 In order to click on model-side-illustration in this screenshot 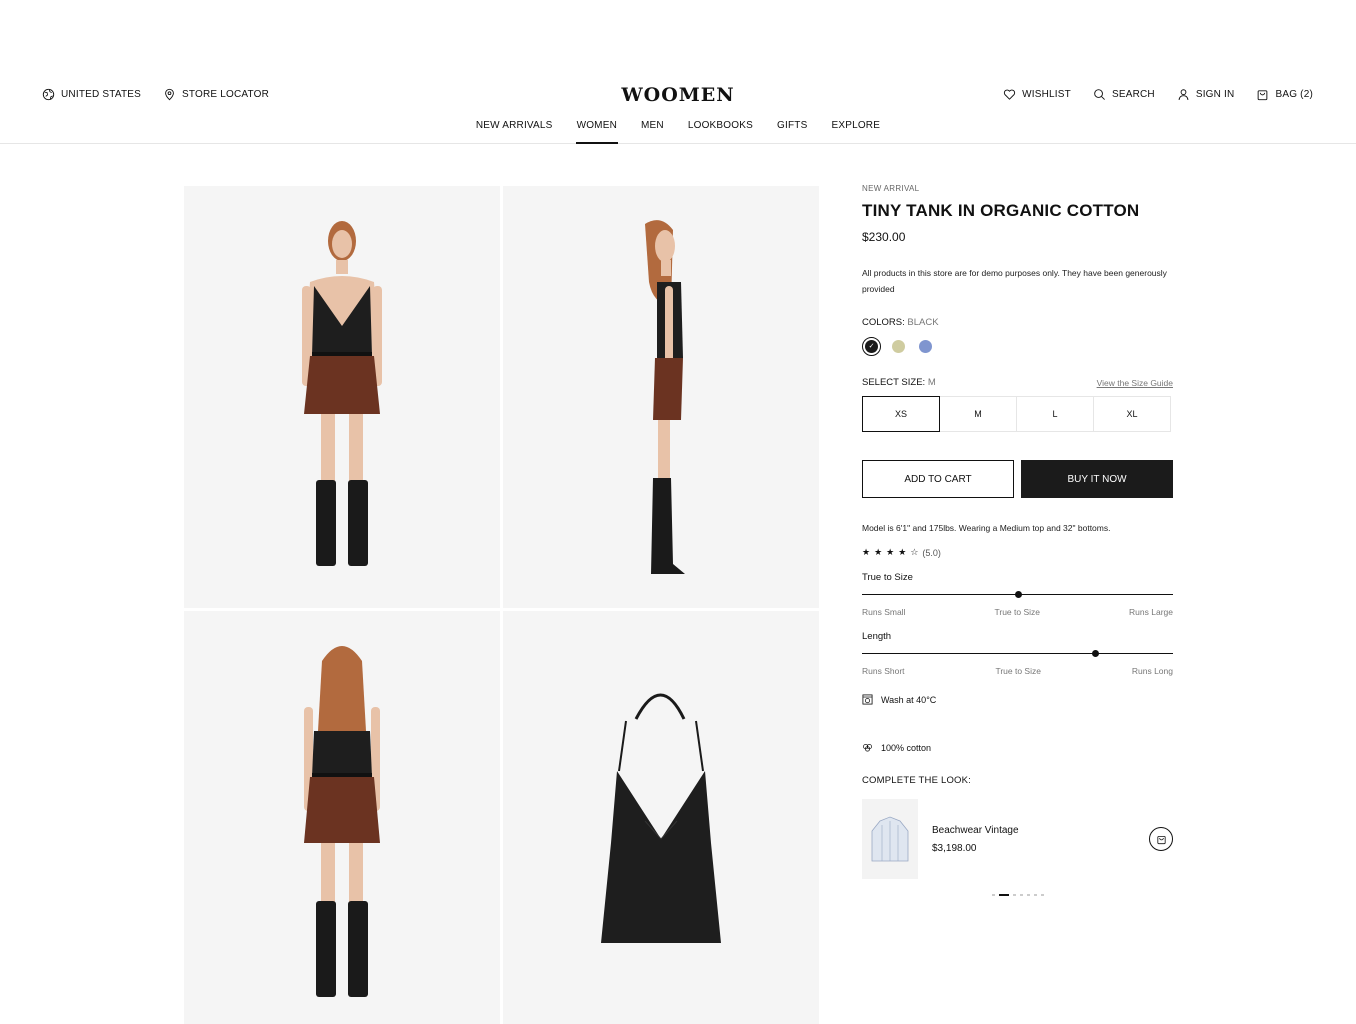, I will do `click(665, 397)`.